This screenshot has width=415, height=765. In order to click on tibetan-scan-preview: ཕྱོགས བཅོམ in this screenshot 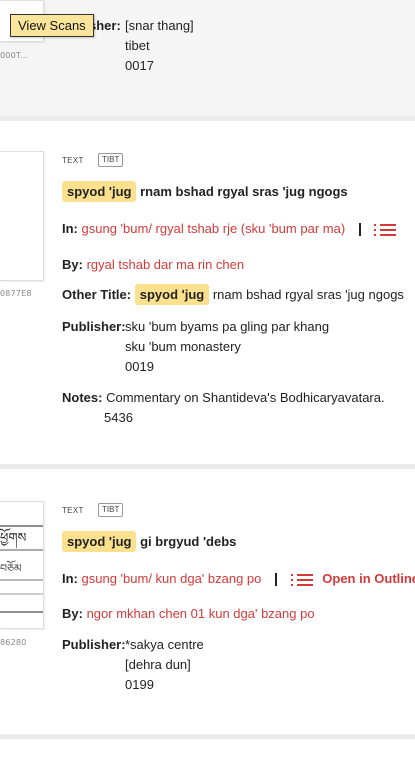, I will do `click(21, 569)`.